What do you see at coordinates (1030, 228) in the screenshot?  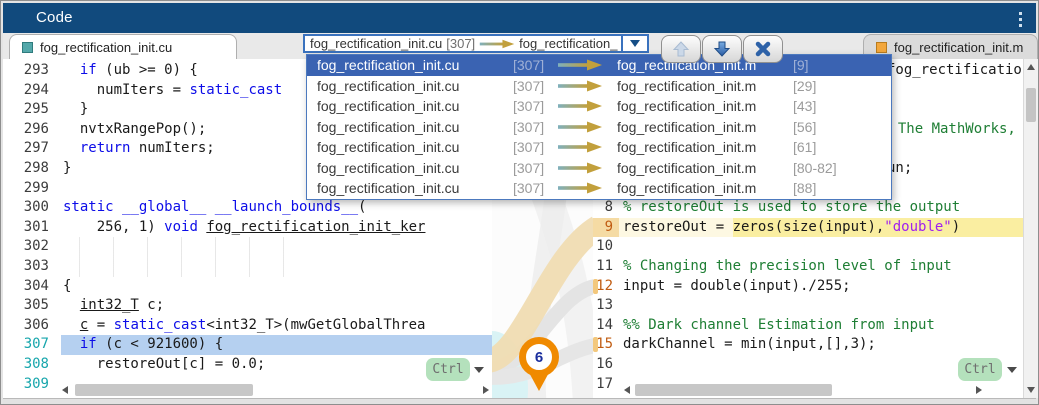 I see `vertical-scrollbar` at bounding box center [1030, 228].